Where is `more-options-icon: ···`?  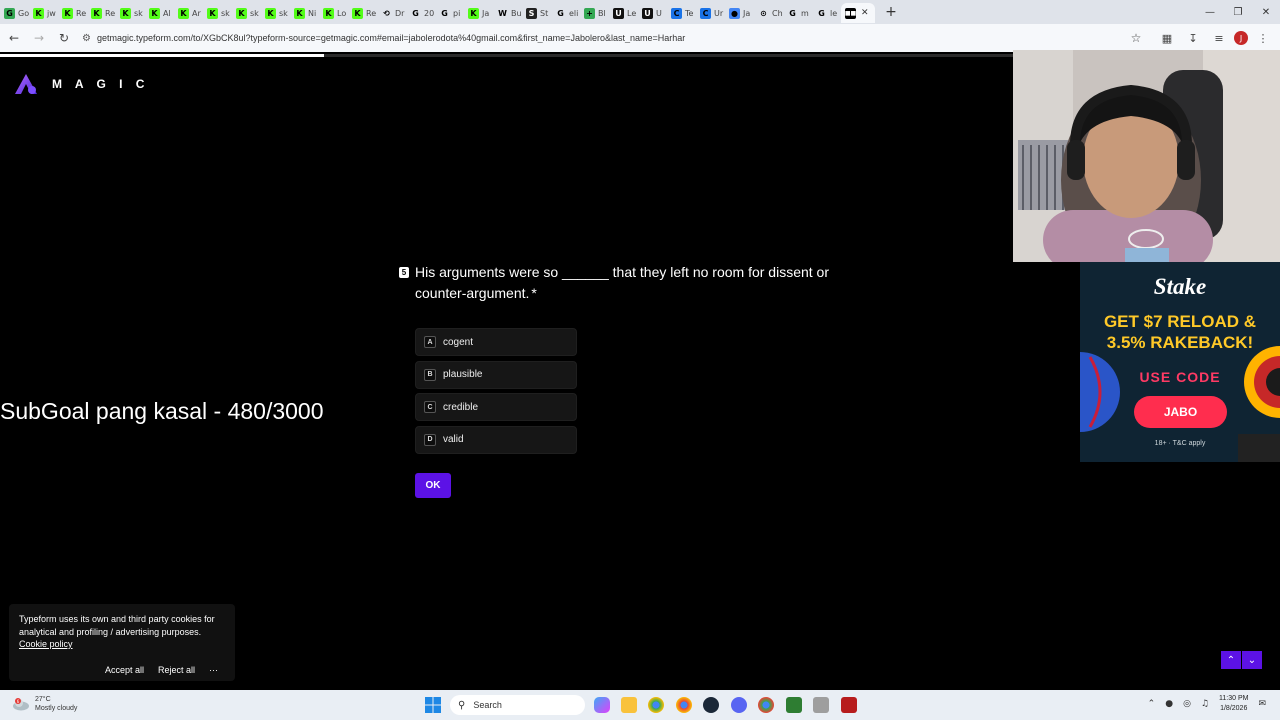
more-options-icon: ··· is located at coordinates (213, 670).